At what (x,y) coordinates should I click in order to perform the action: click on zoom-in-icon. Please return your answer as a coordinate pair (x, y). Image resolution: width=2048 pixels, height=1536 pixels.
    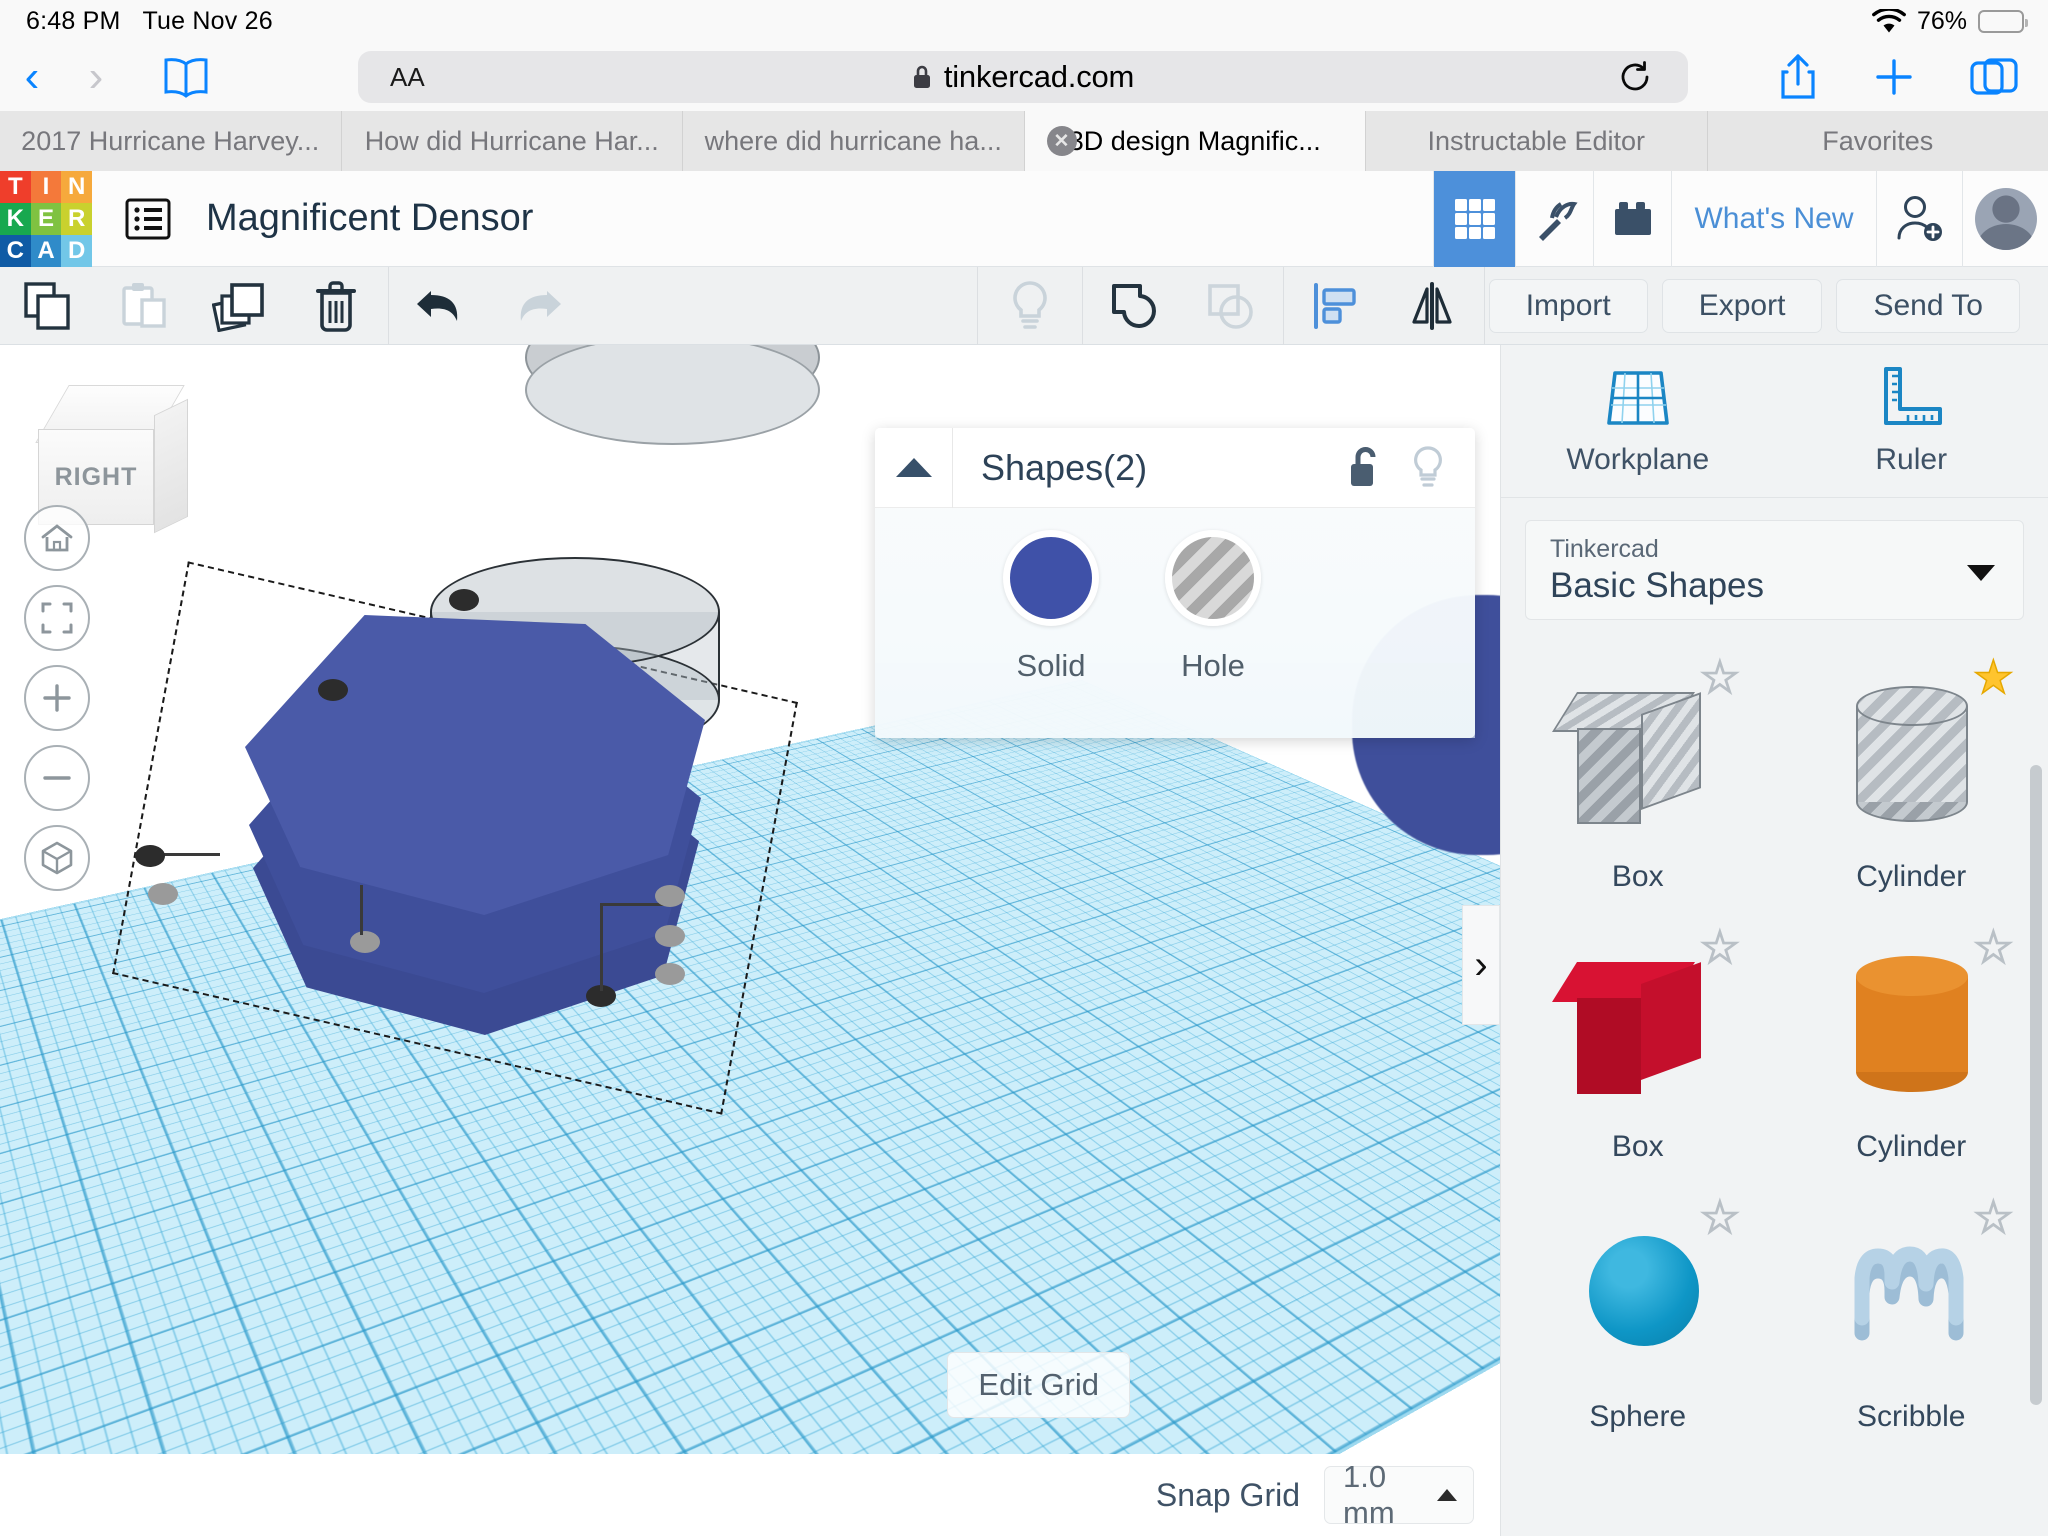
    Looking at the image, I should click on (57, 698).